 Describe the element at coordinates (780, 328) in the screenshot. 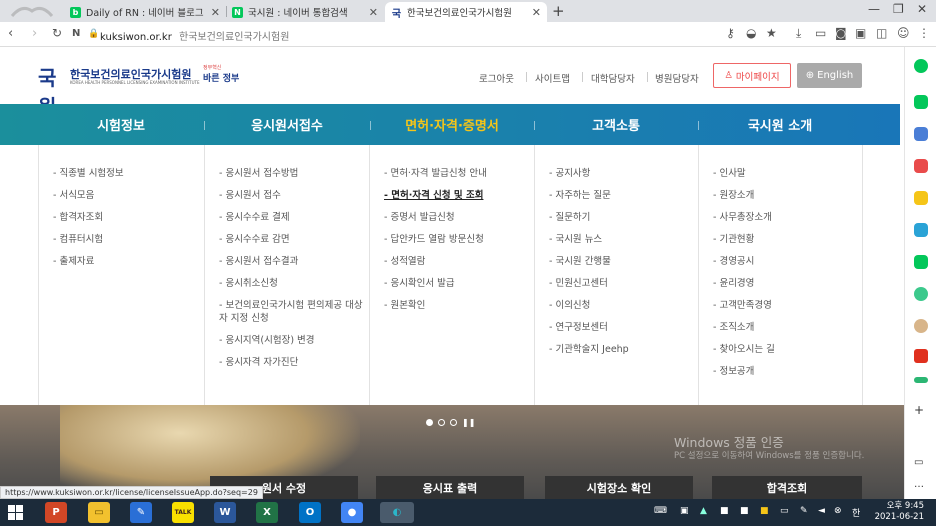

I see `menu-item: - 조직소개` at that location.